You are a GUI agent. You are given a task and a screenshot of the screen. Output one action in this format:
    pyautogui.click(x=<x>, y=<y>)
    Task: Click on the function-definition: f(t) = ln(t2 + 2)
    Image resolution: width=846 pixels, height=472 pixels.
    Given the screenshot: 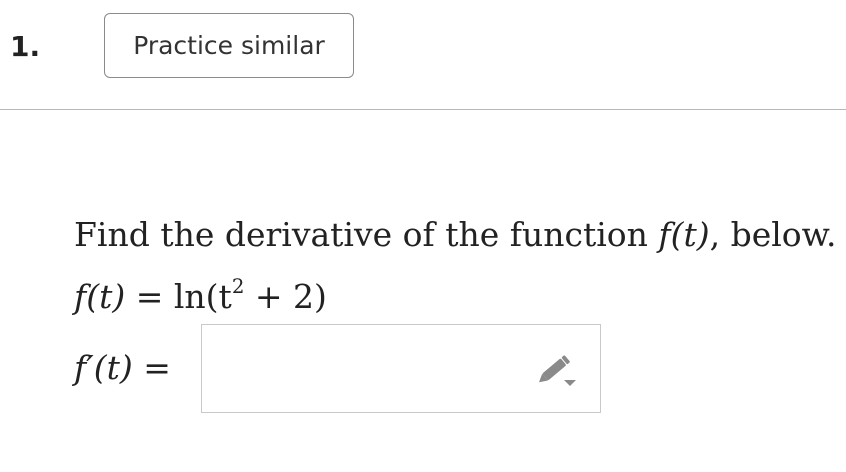 What is the action you would take?
    pyautogui.click(x=200, y=297)
    